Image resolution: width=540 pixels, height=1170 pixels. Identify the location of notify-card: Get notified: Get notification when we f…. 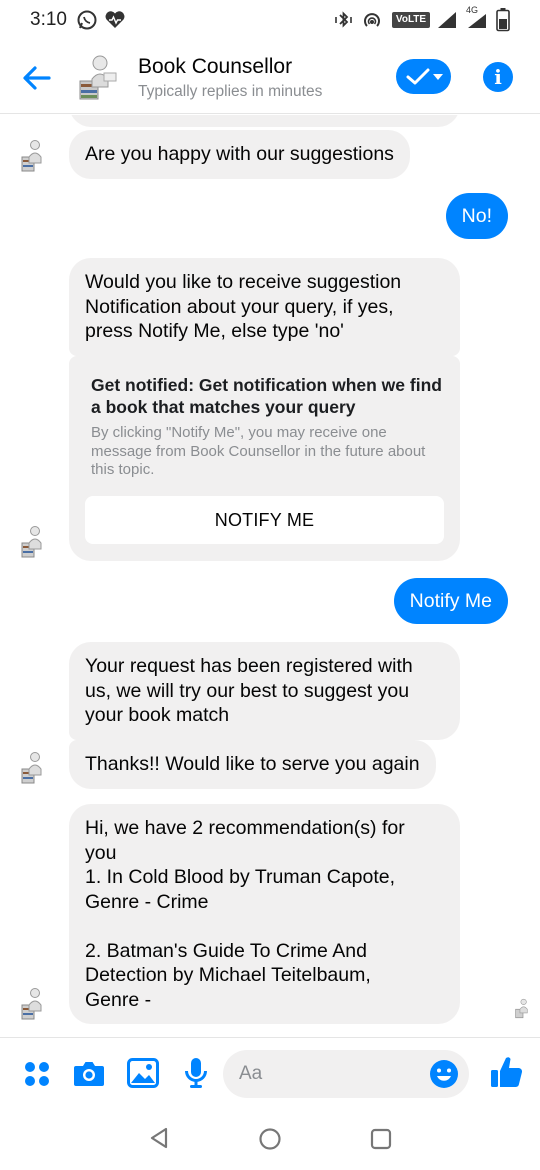
(264, 458).